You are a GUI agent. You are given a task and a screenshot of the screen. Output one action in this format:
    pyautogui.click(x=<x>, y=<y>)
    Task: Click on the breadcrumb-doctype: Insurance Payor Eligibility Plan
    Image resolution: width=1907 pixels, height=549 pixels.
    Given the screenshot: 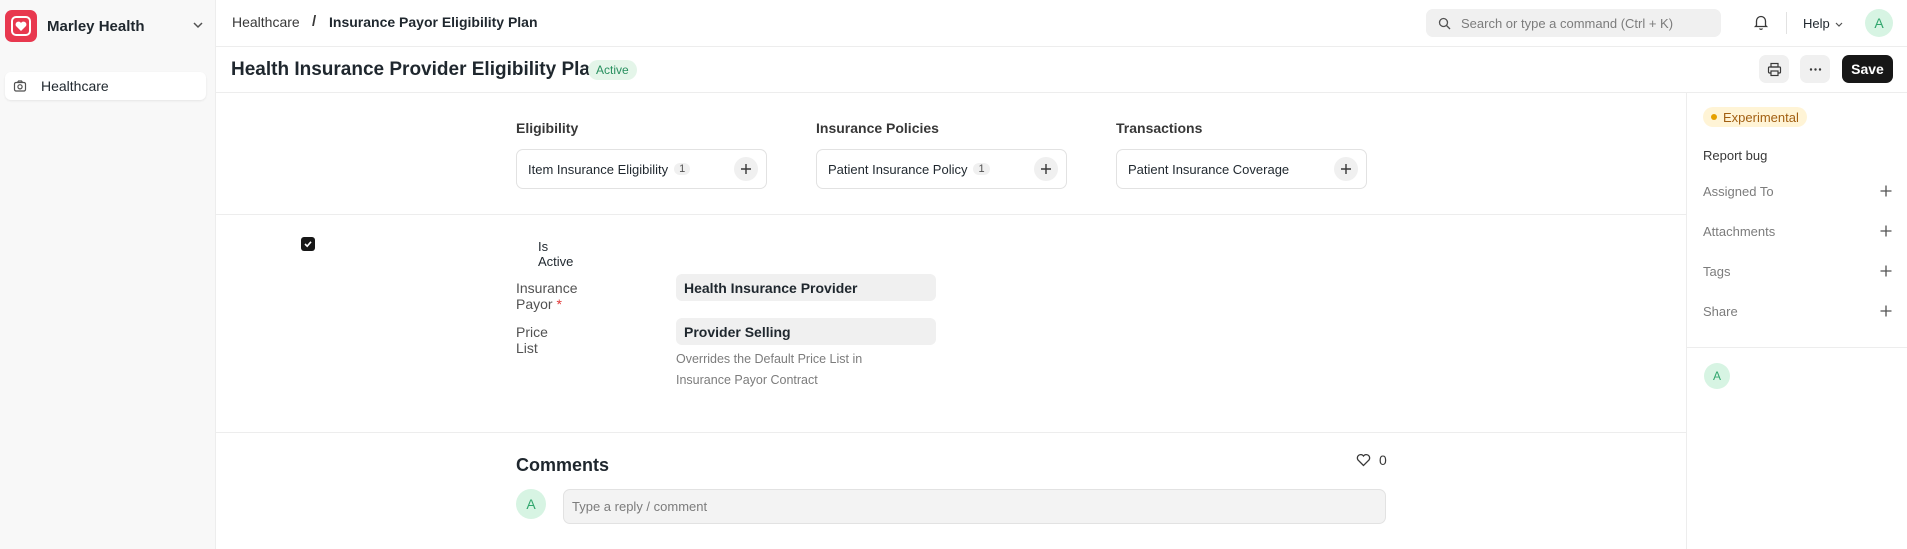 What is the action you would take?
    pyautogui.click(x=433, y=22)
    